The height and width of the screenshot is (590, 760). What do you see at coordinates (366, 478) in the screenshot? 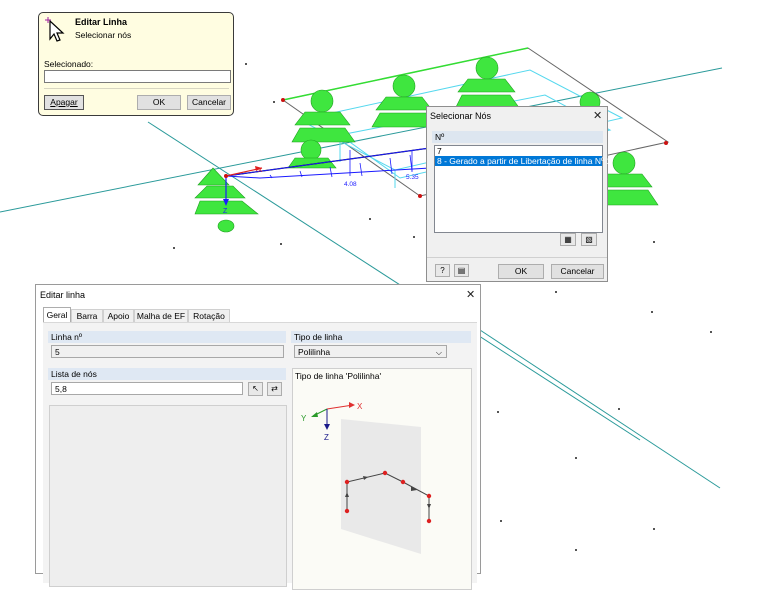
I see `polyline-preview-graphic: X Y Z` at bounding box center [366, 478].